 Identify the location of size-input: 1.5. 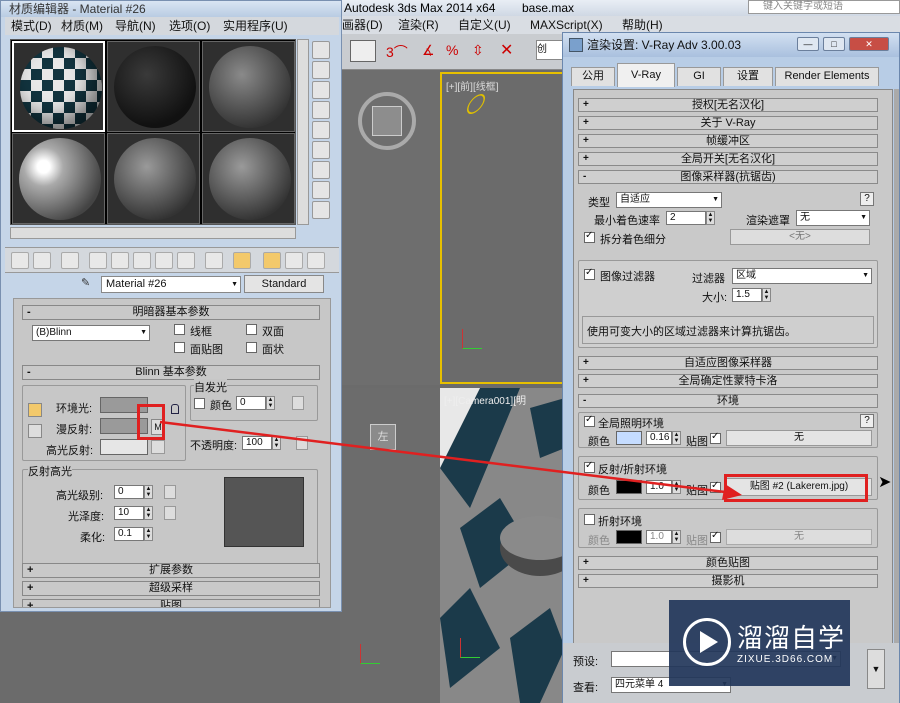
(747, 295).